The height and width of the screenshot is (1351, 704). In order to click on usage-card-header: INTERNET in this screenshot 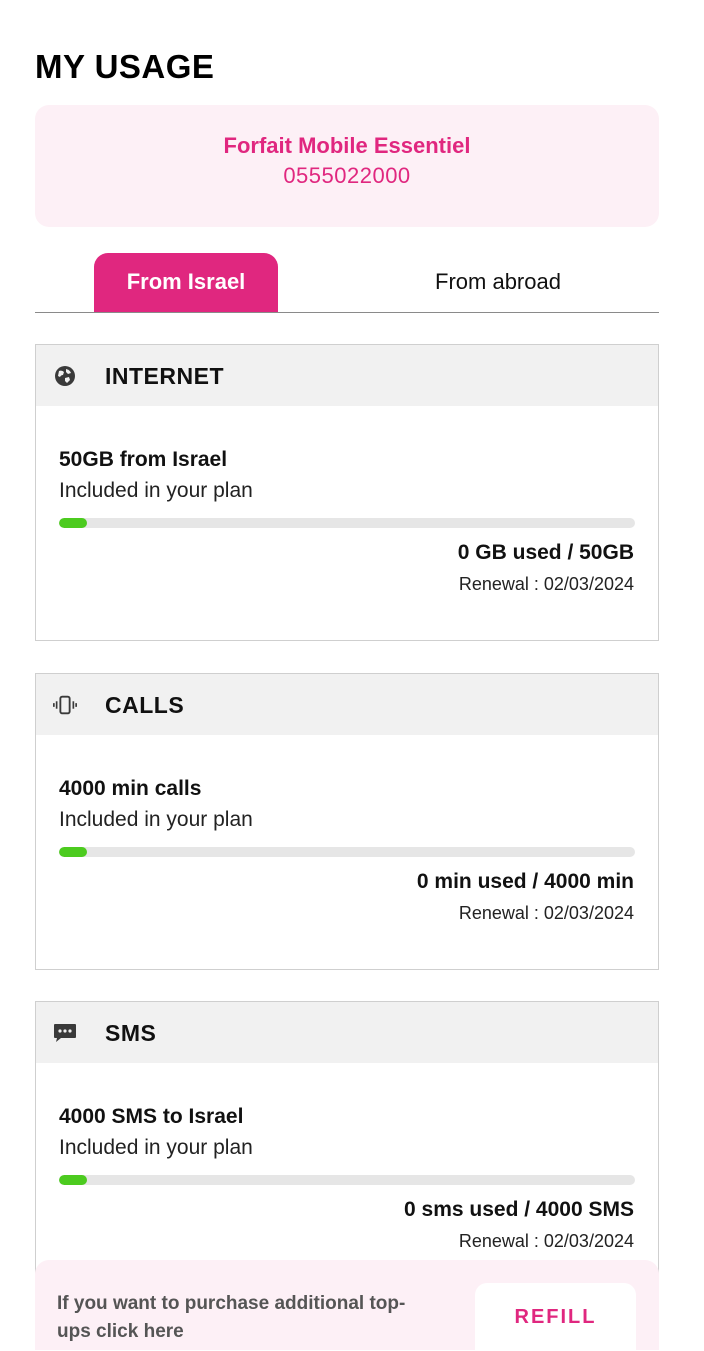, I will do `click(347, 375)`.